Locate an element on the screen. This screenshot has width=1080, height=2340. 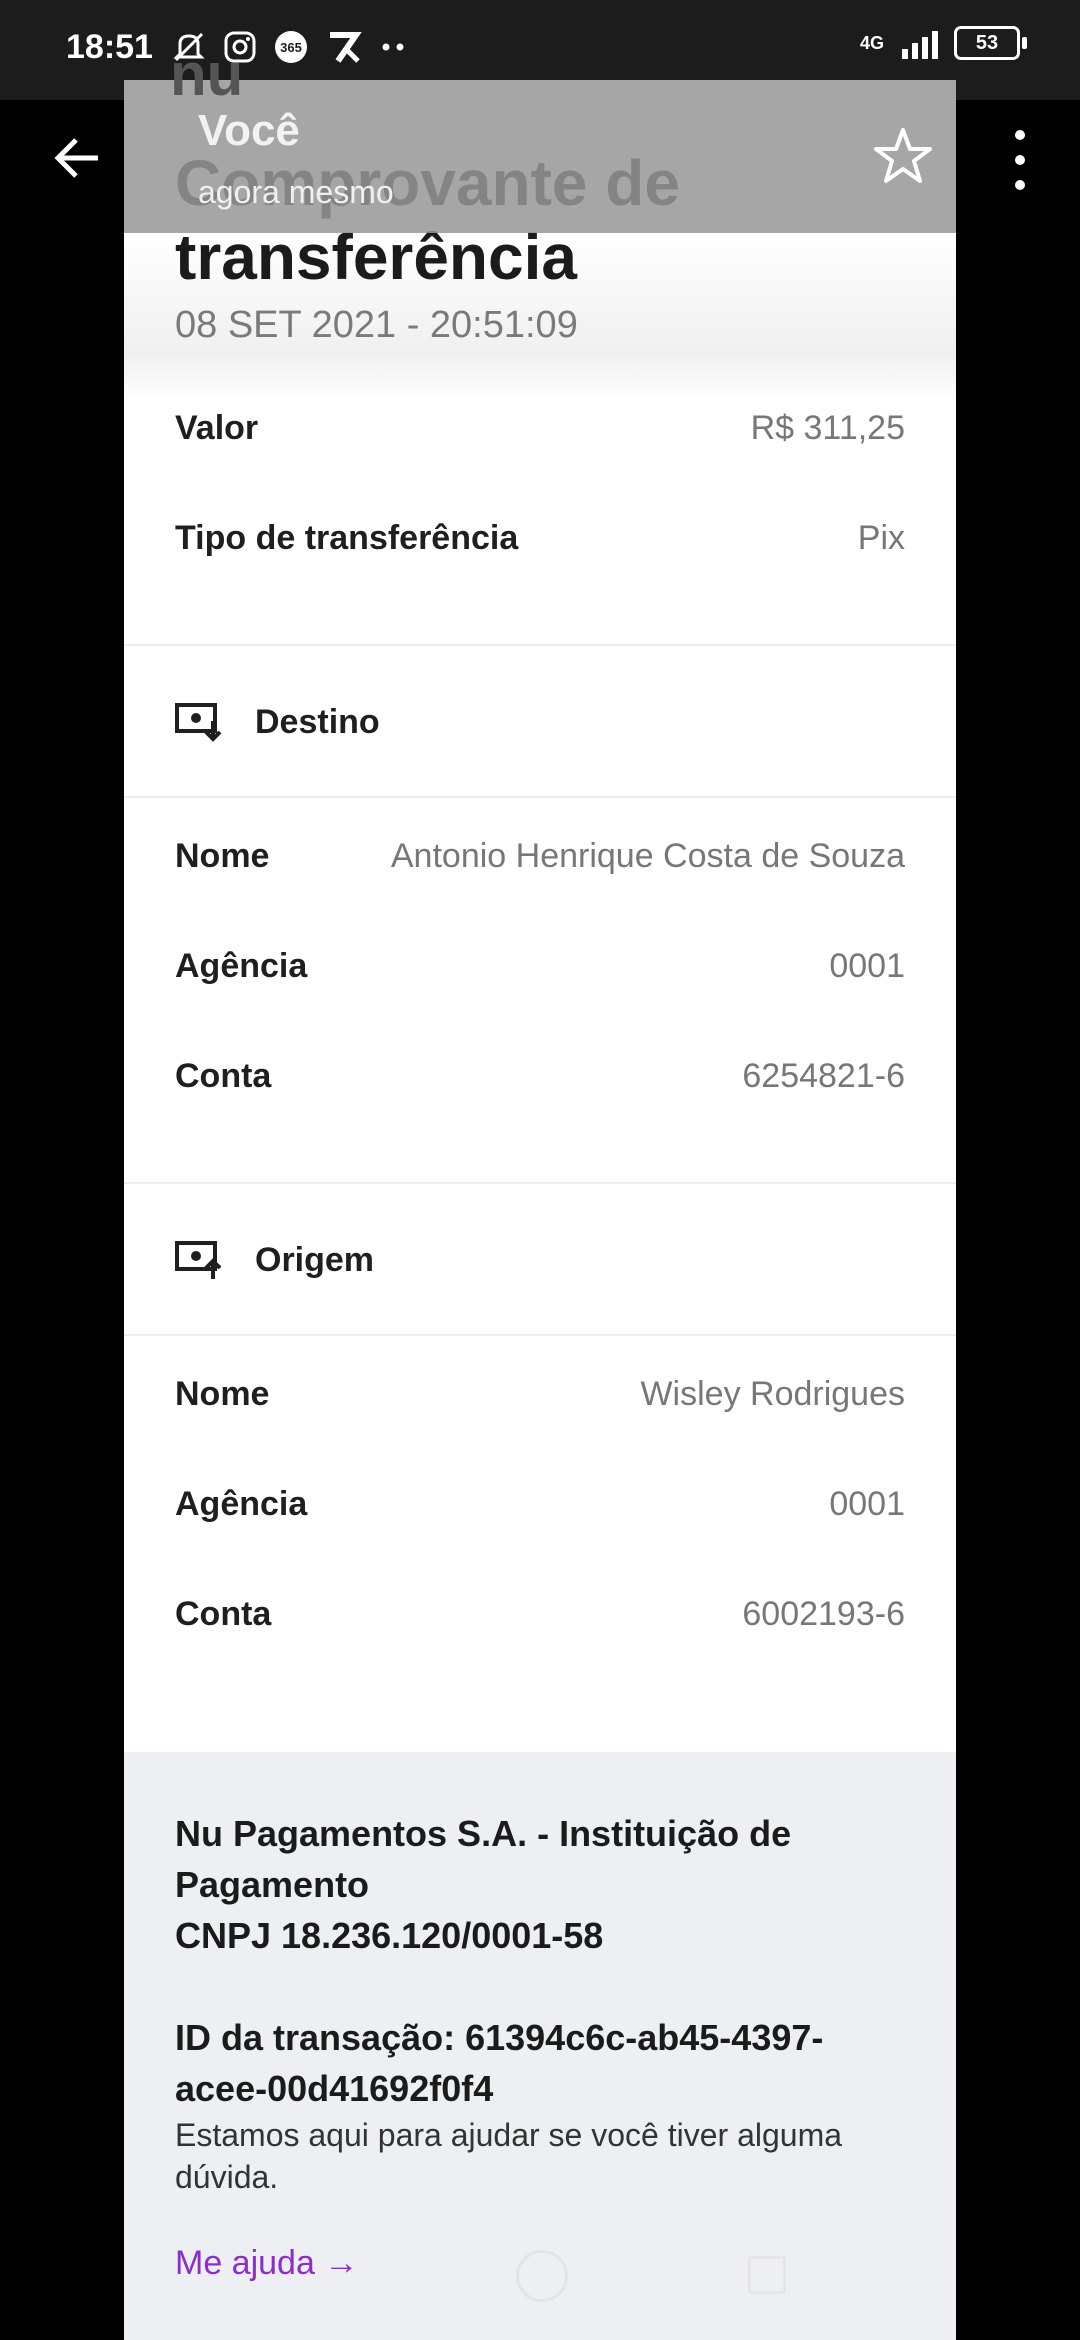
more-dots-icon is located at coordinates (393, 47).